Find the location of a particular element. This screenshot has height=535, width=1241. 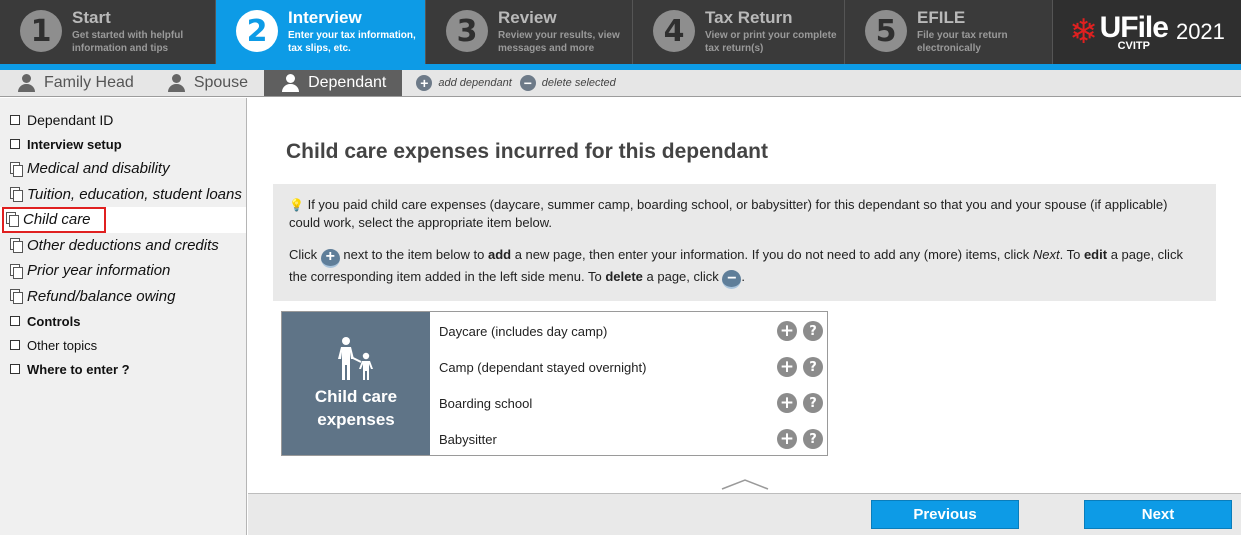

item-label: Daycare (includes day camp) is located at coordinates (523, 331).